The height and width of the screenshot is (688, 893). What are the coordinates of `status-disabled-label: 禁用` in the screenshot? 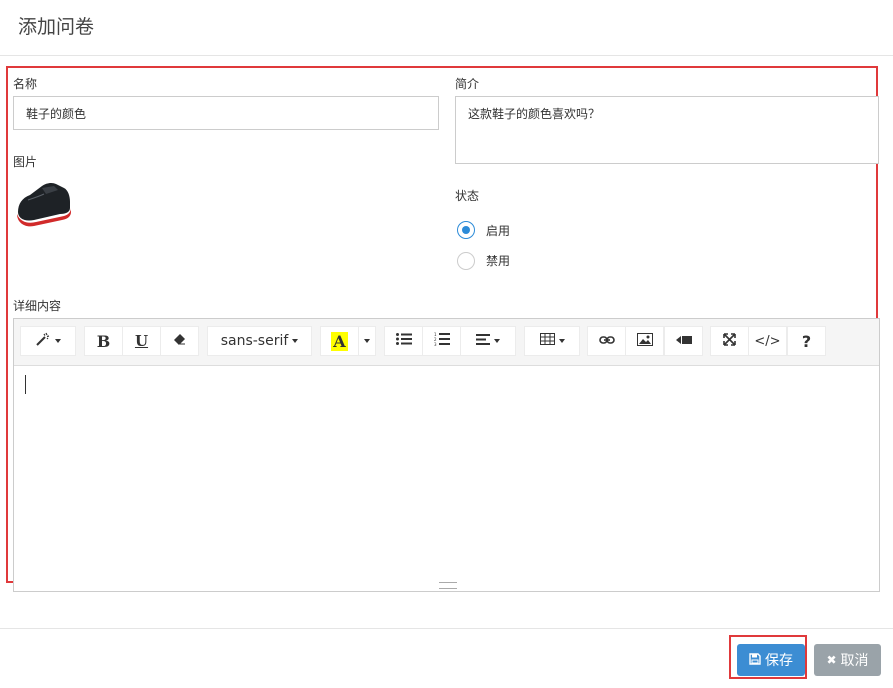 It's located at (498, 261).